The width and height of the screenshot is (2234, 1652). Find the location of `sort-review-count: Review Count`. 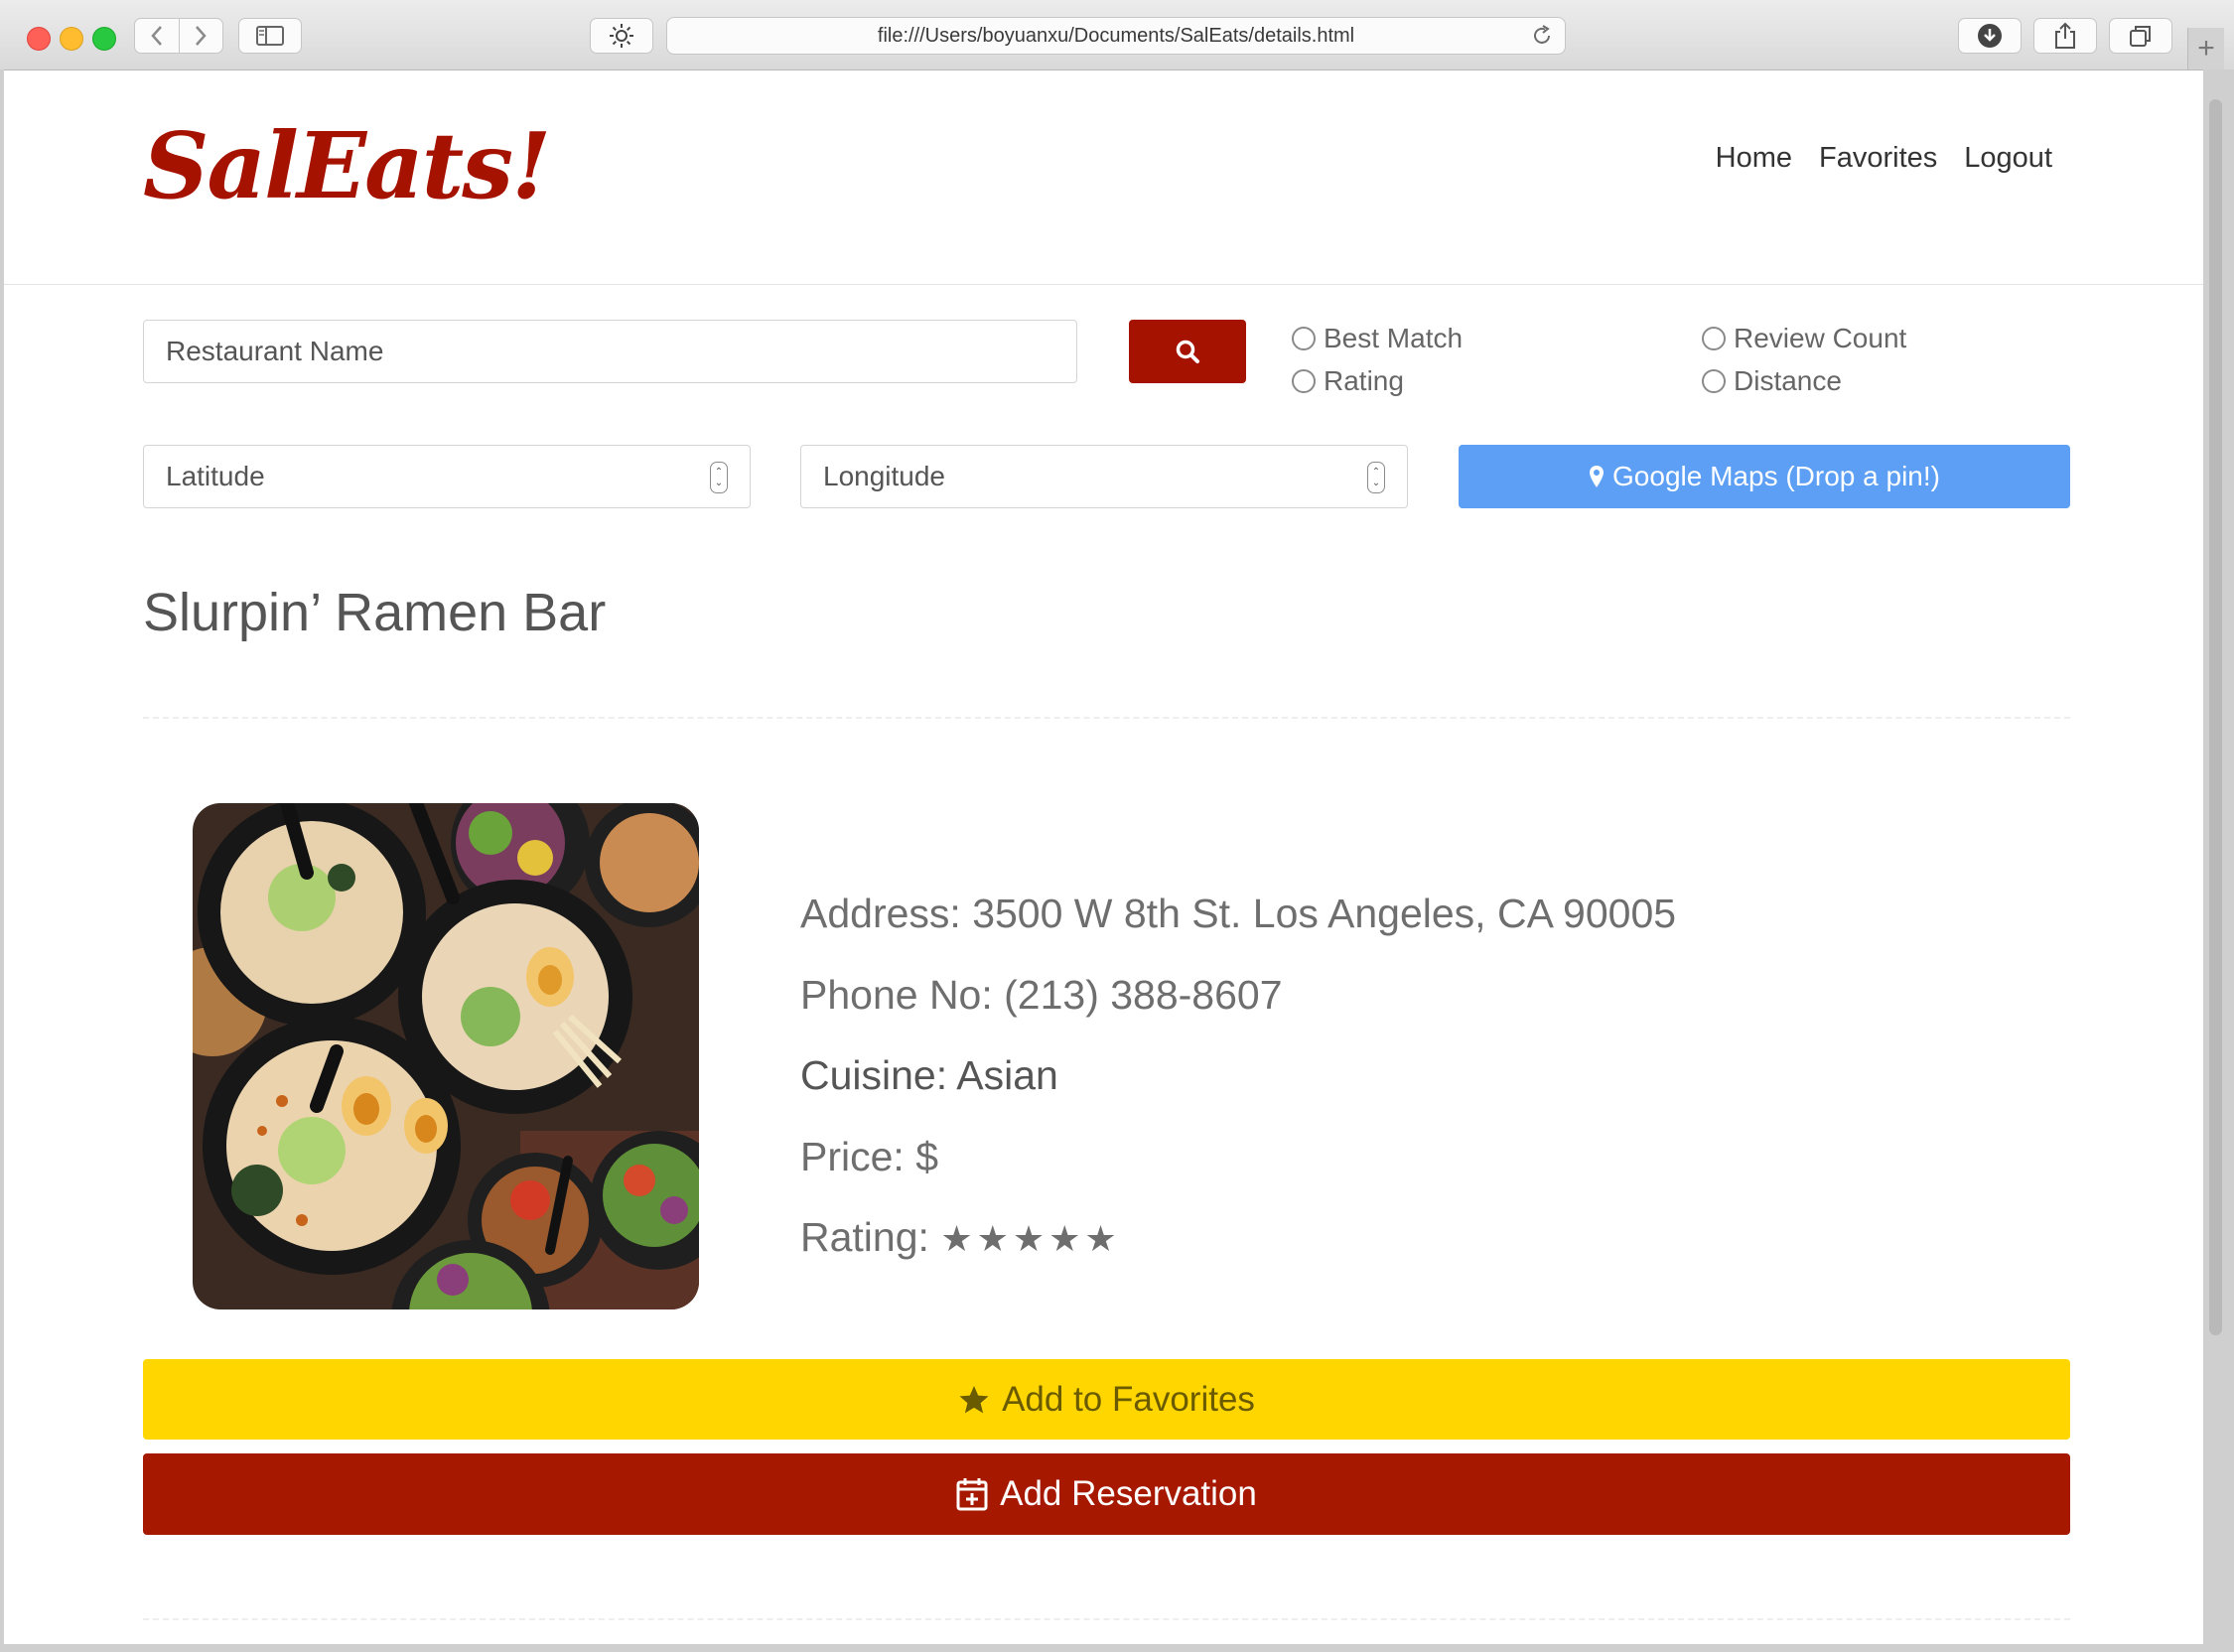

sort-review-count: Review Count is located at coordinates (1804, 339).